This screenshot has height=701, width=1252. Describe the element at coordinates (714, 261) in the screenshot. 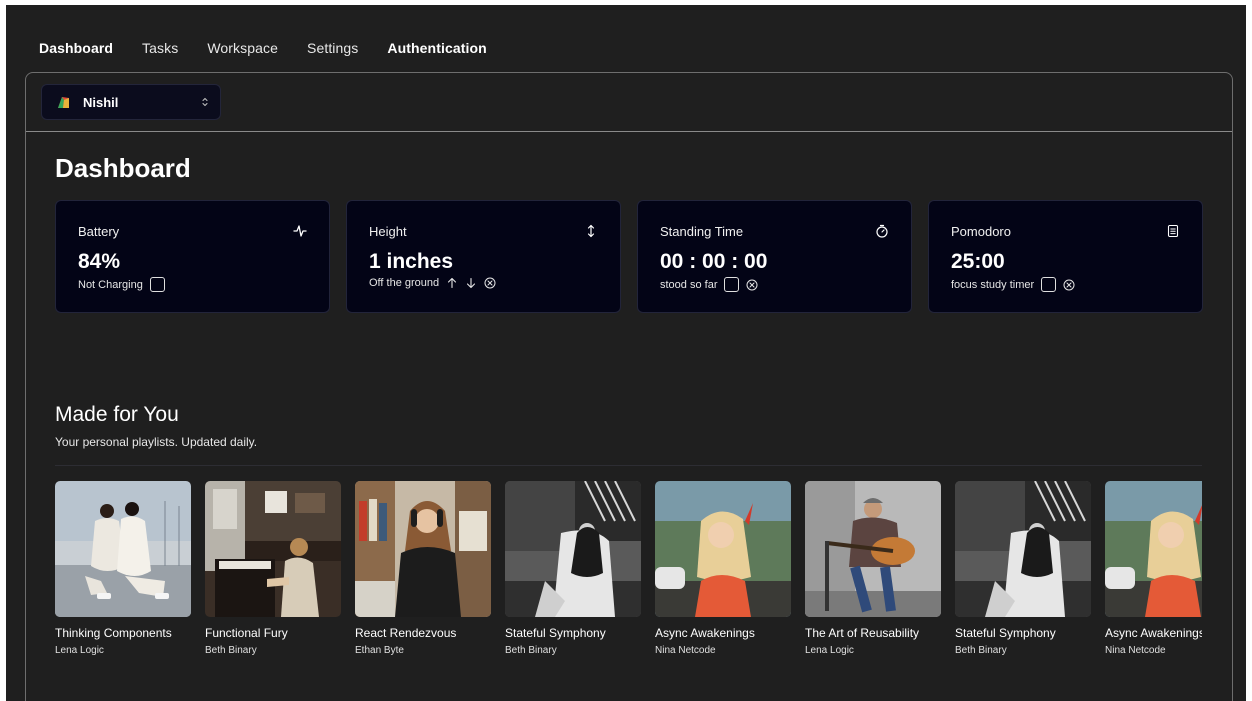

I see `standing-time-value: 00 : 00 : 00` at that location.